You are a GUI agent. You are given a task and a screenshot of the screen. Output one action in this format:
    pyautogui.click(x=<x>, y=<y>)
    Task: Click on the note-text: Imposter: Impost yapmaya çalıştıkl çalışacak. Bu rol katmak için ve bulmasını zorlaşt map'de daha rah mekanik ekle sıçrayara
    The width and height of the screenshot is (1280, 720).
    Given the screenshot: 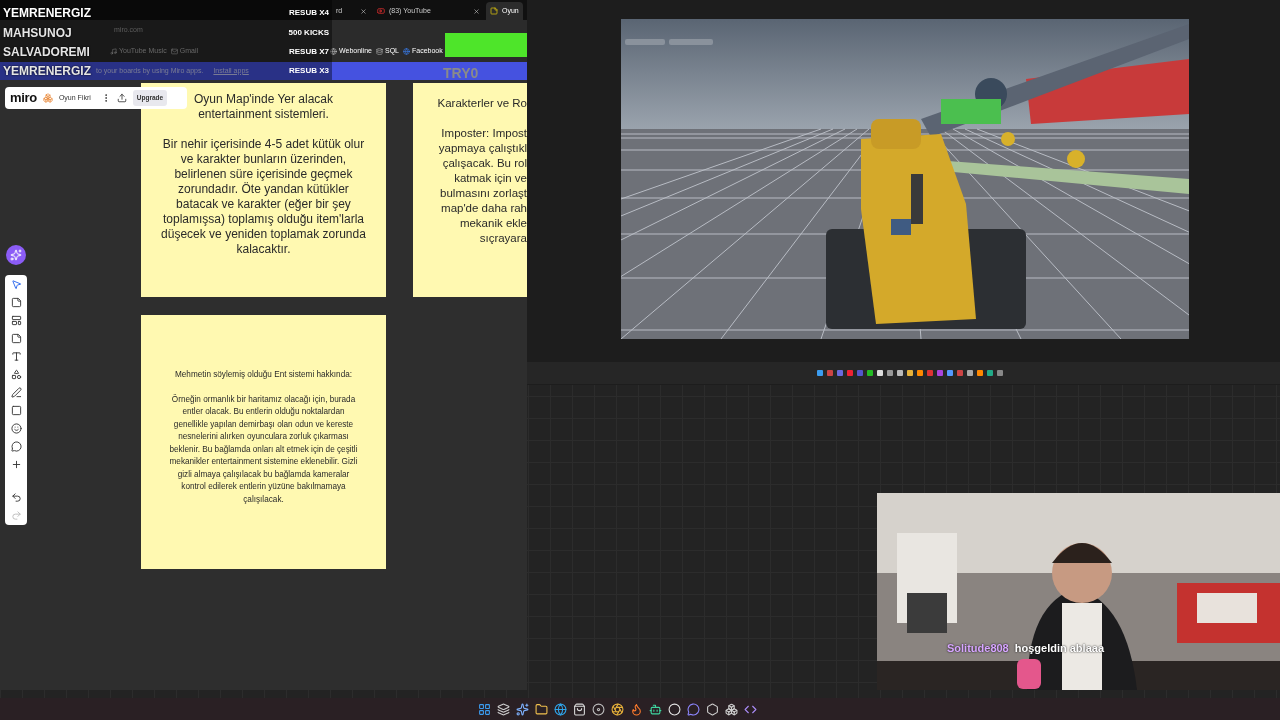 What is the action you would take?
    pyautogui.click(x=482, y=186)
    